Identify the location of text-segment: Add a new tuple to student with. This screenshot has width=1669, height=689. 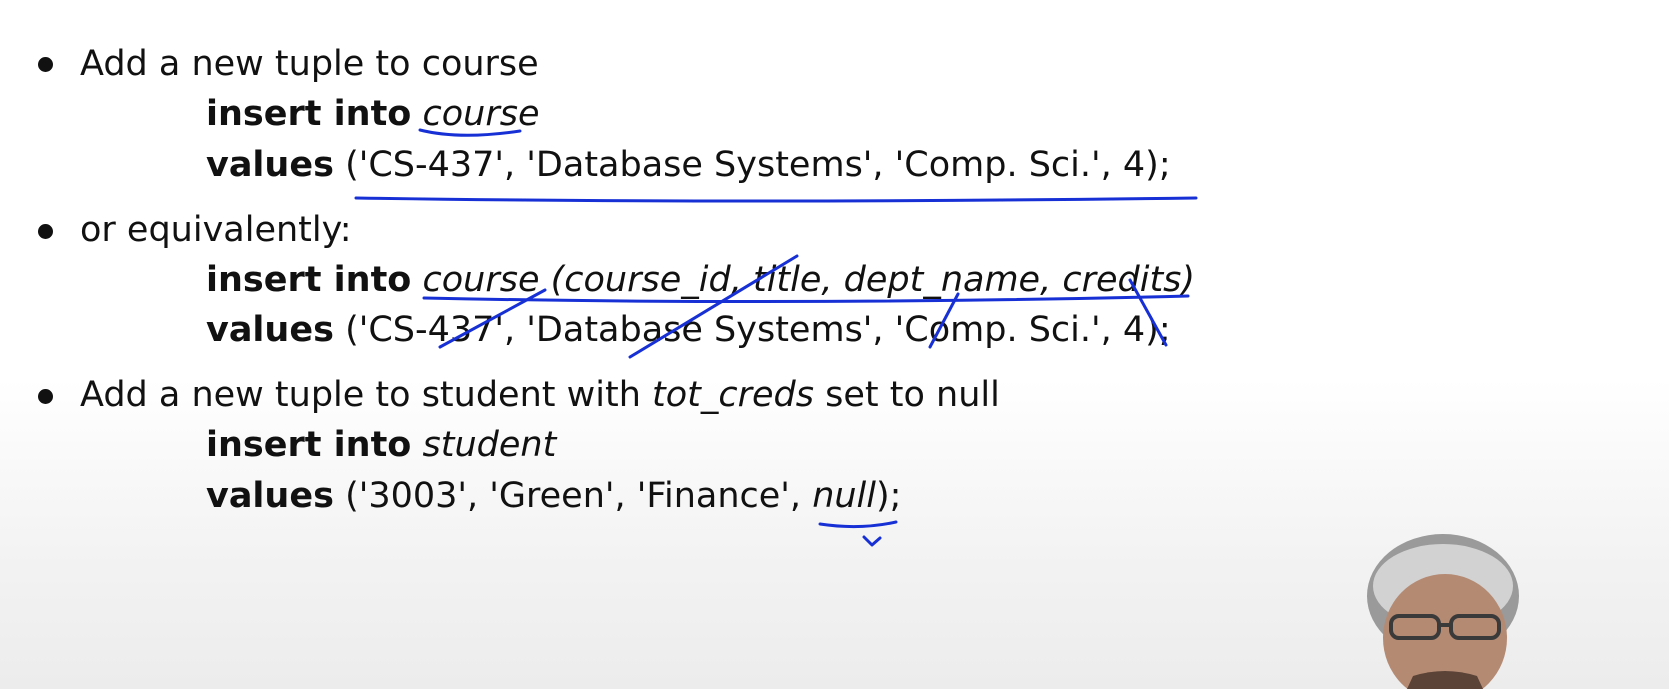
(360, 395).